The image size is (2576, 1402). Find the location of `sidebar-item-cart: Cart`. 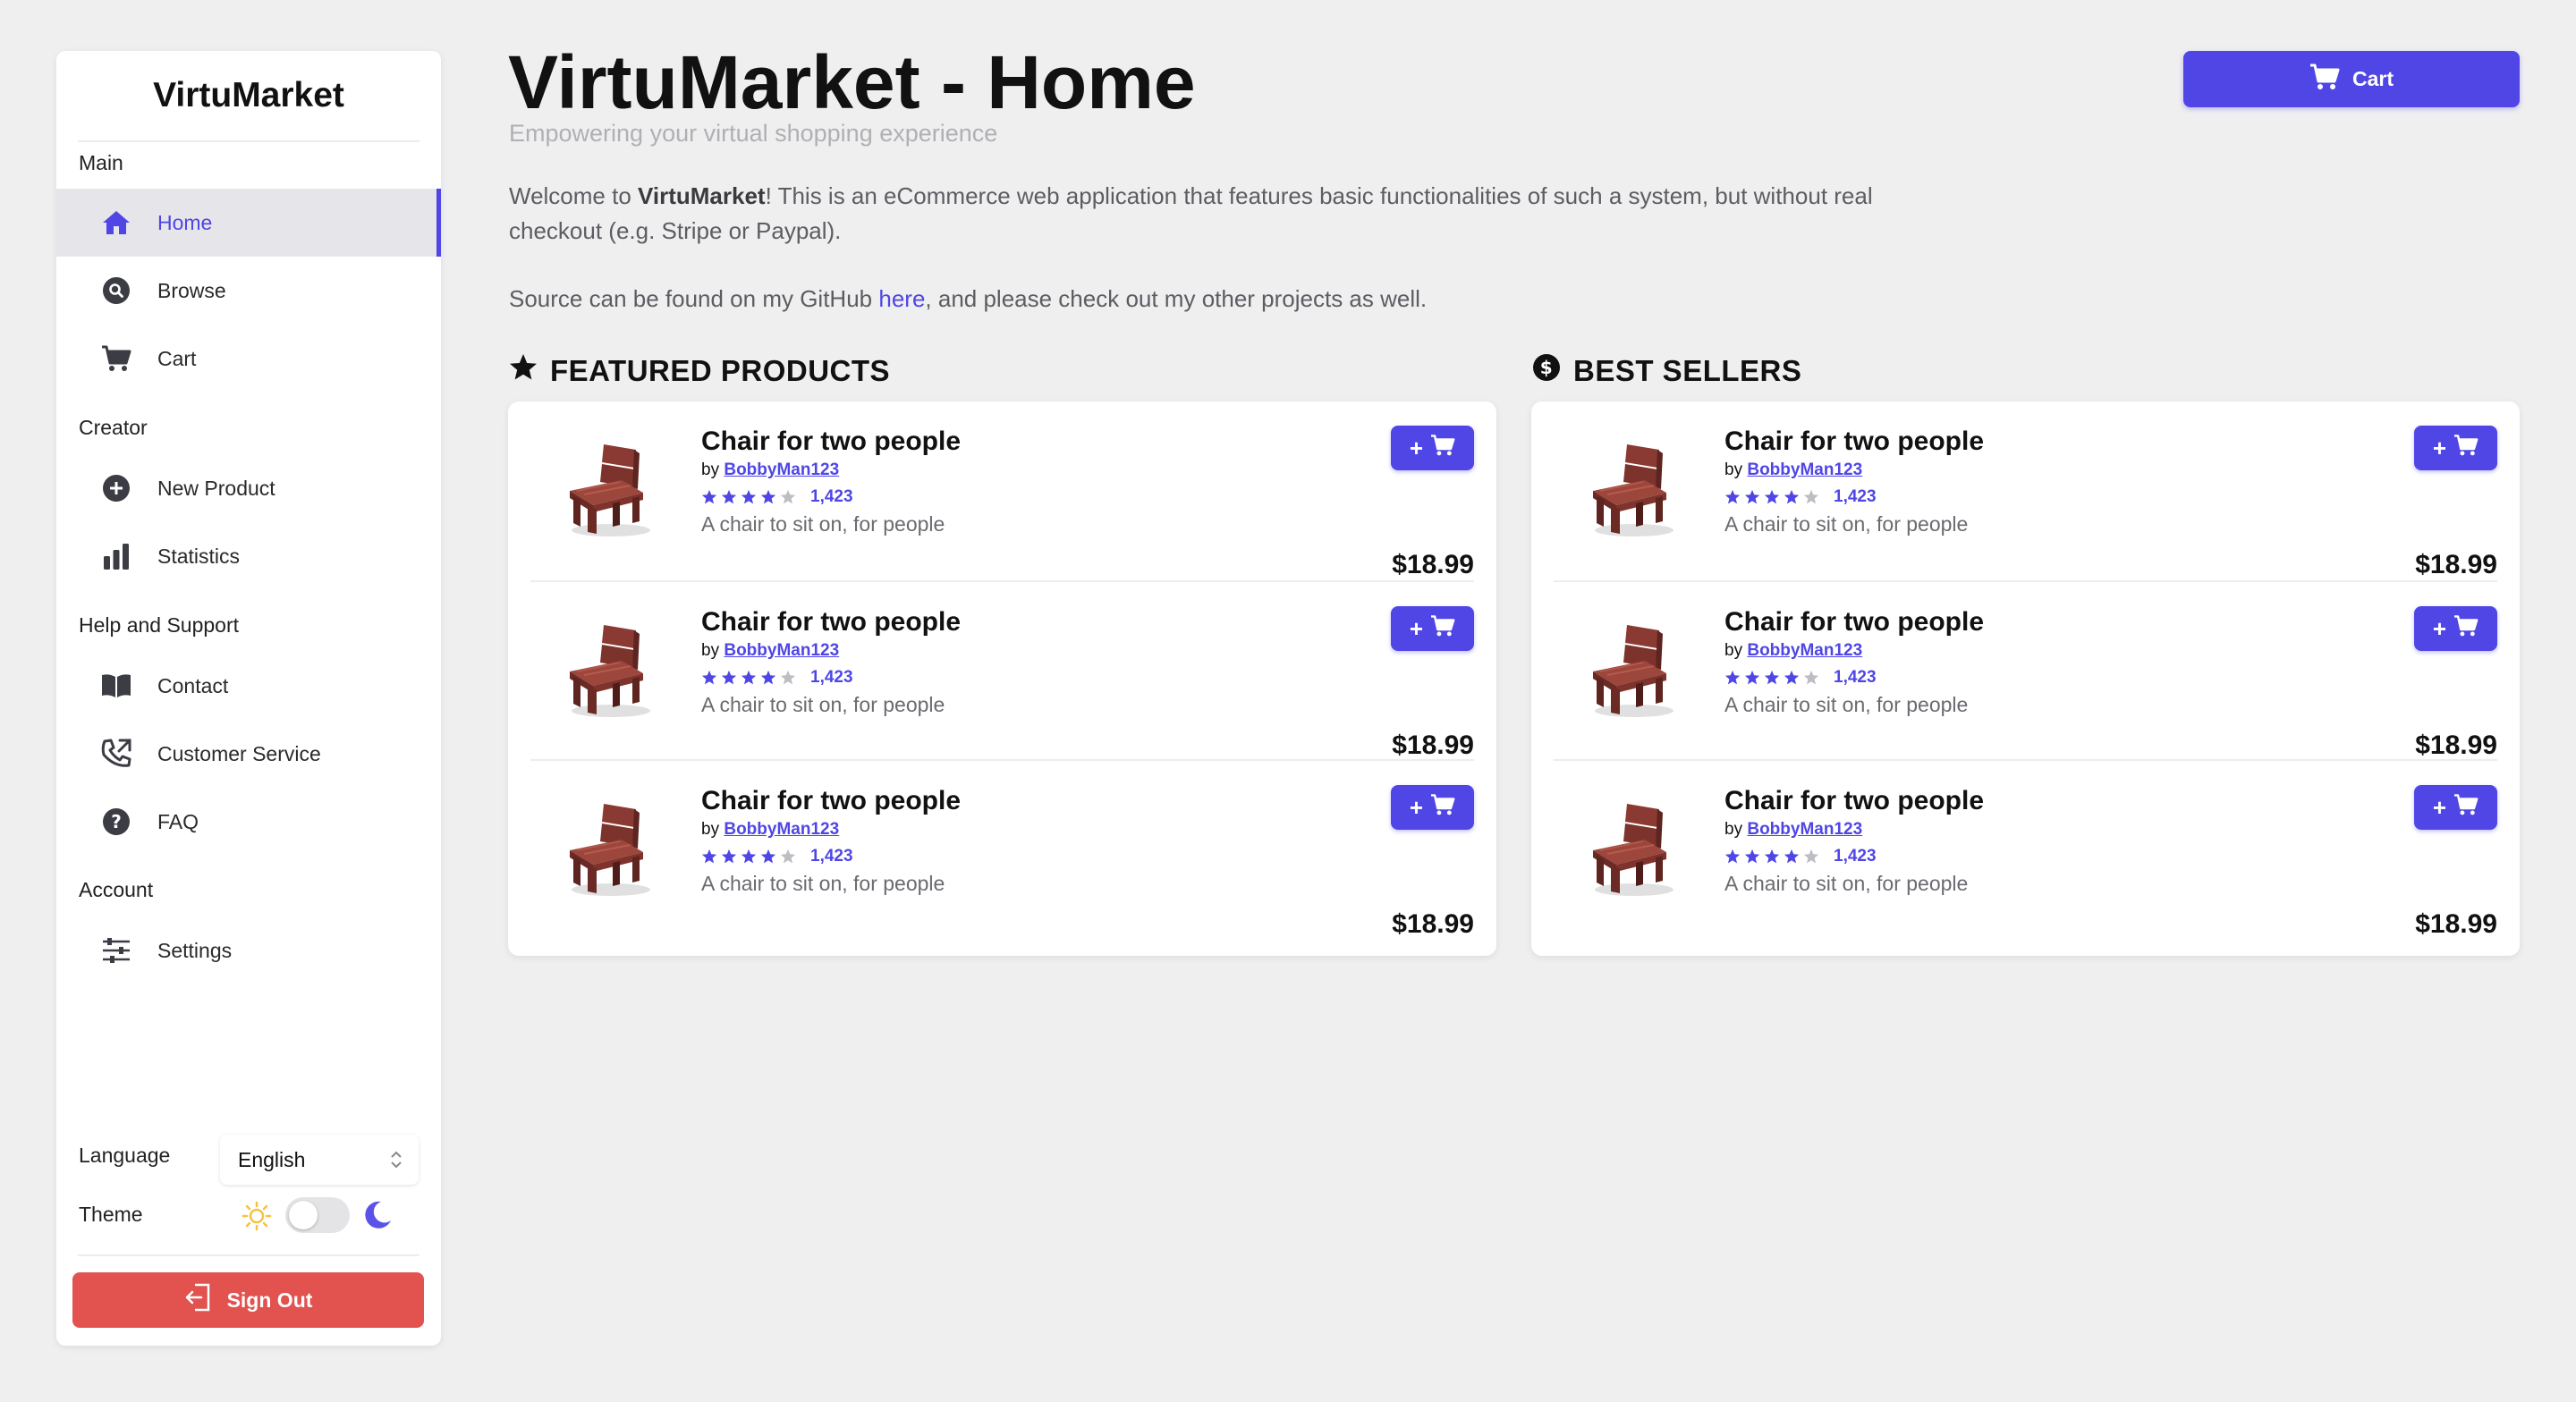

sidebar-item-cart: Cart is located at coordinates (248, 359).